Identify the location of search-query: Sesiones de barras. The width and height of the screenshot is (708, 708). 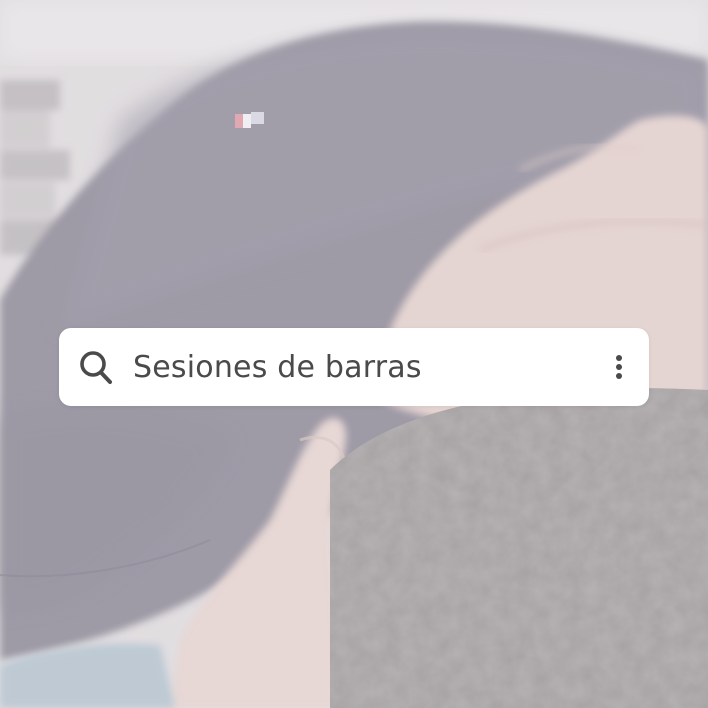
(277, 368).